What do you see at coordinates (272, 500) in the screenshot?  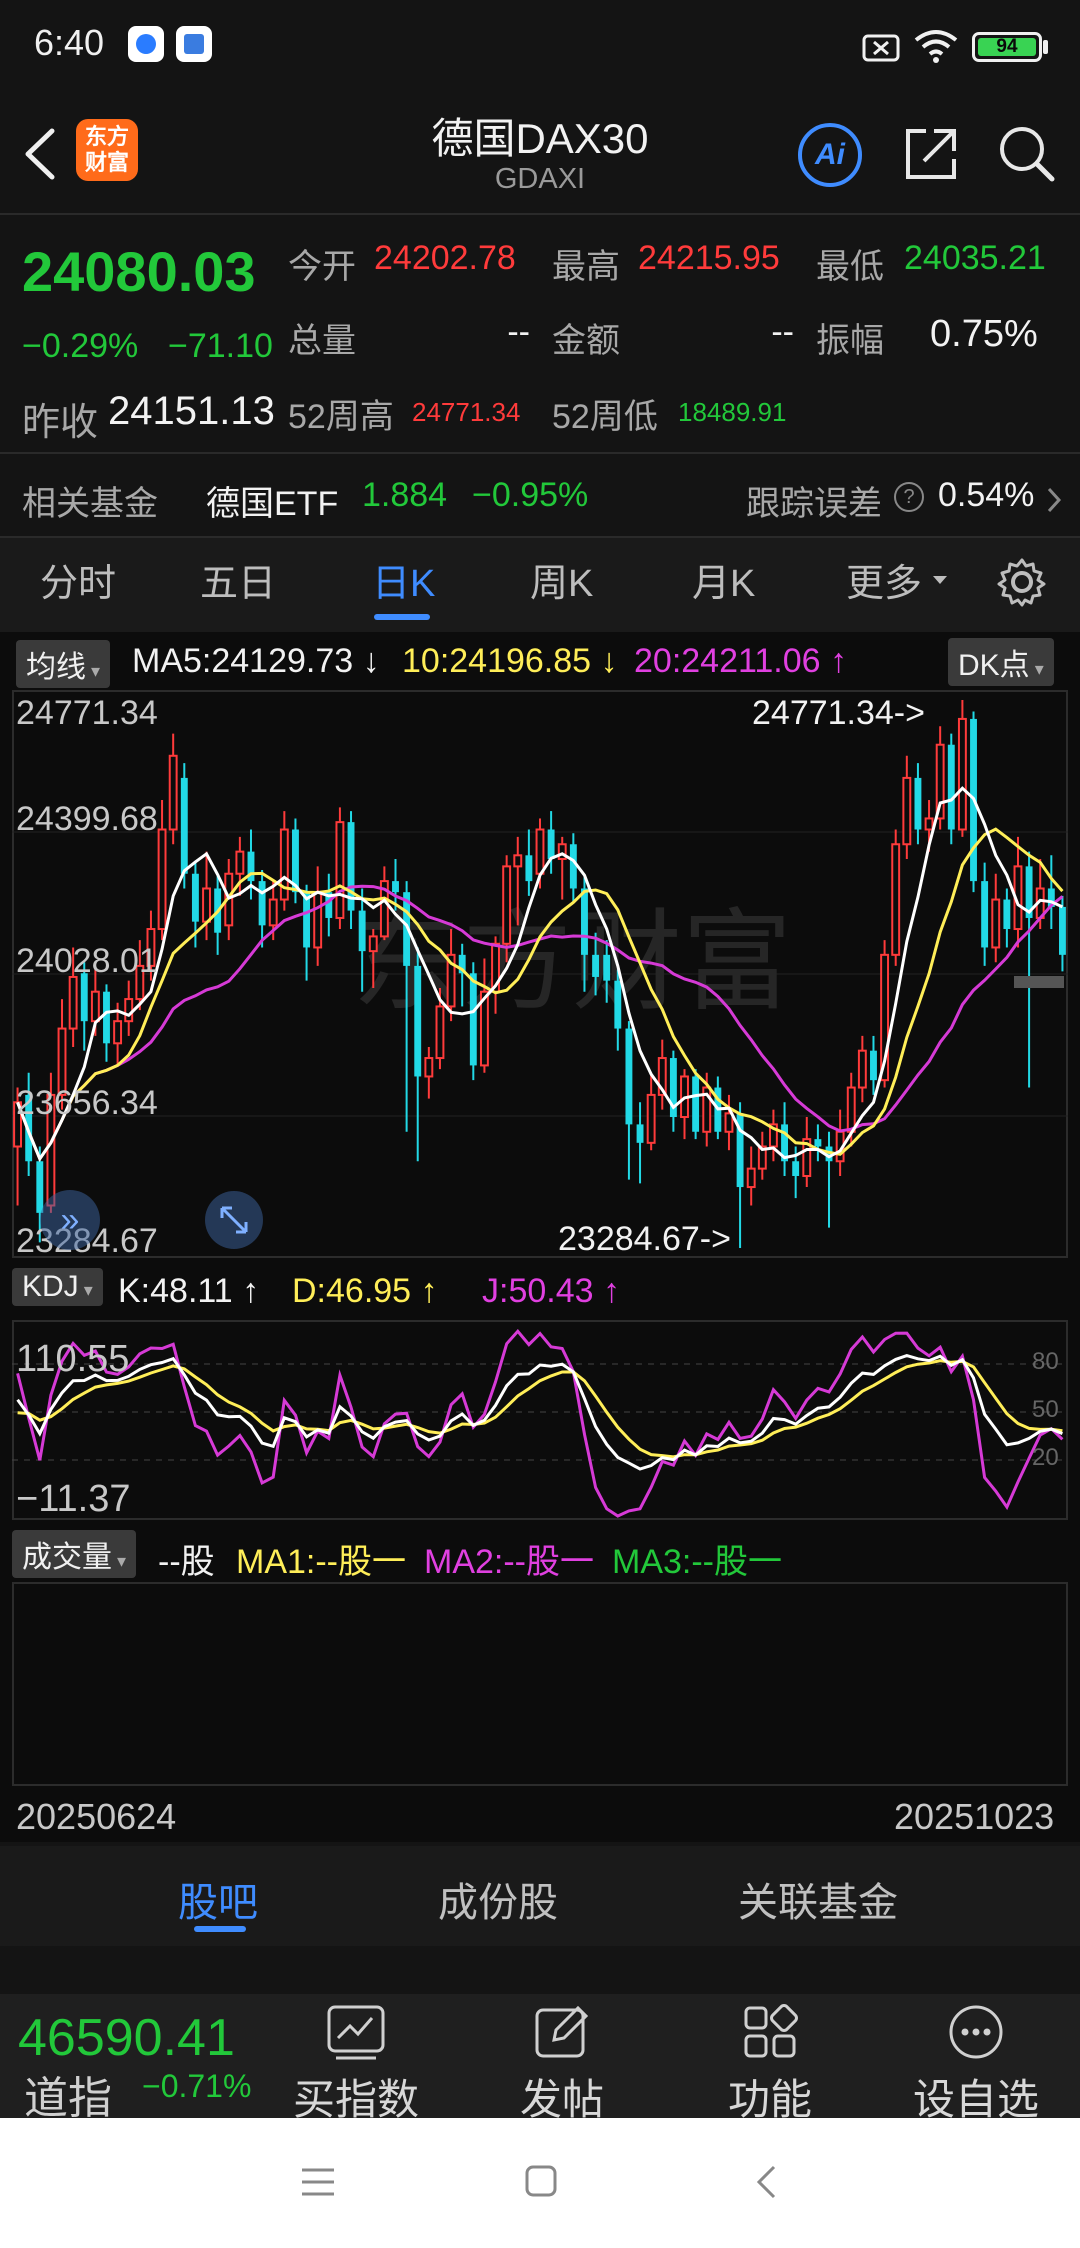 I see `fund-name: 德国ETF` at bounding box center [272, 500].